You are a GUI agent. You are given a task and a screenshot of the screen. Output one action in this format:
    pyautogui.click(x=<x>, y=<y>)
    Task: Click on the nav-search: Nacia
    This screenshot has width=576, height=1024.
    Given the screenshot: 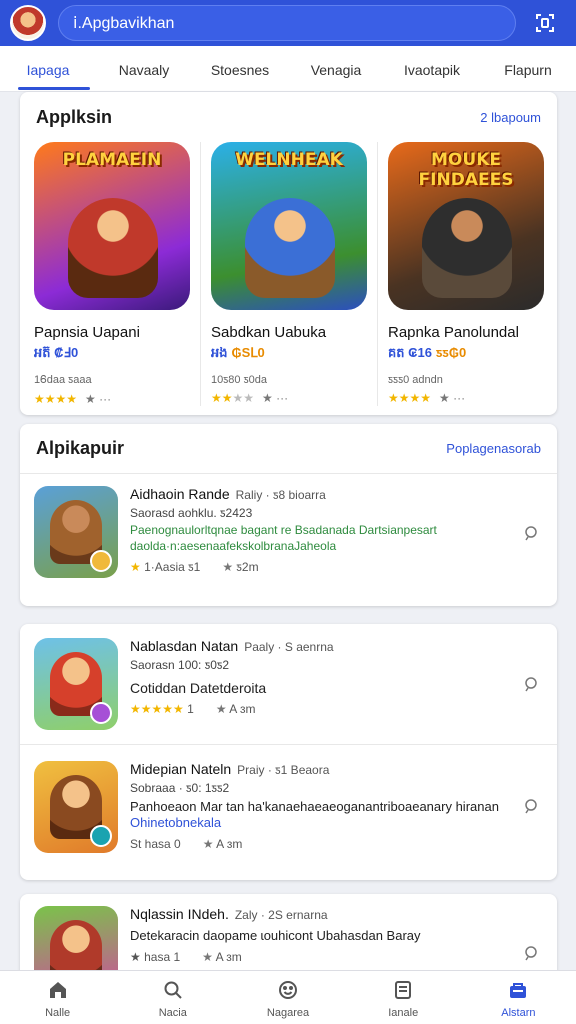 What is the action you would take?
    pyautogui.click(x=172, y=997)
    